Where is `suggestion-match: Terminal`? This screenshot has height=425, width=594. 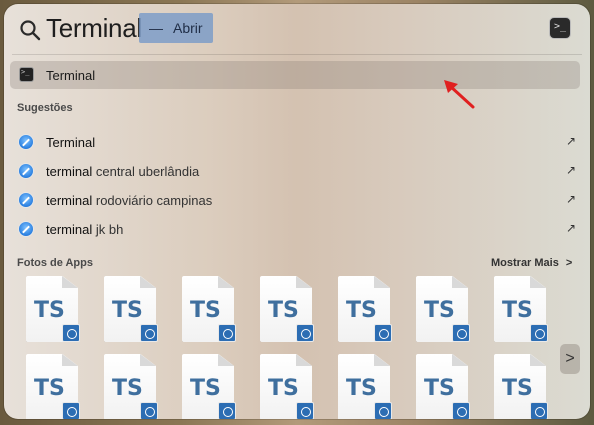 suggestion-match: Terminal is located at coordinates (71, 142).